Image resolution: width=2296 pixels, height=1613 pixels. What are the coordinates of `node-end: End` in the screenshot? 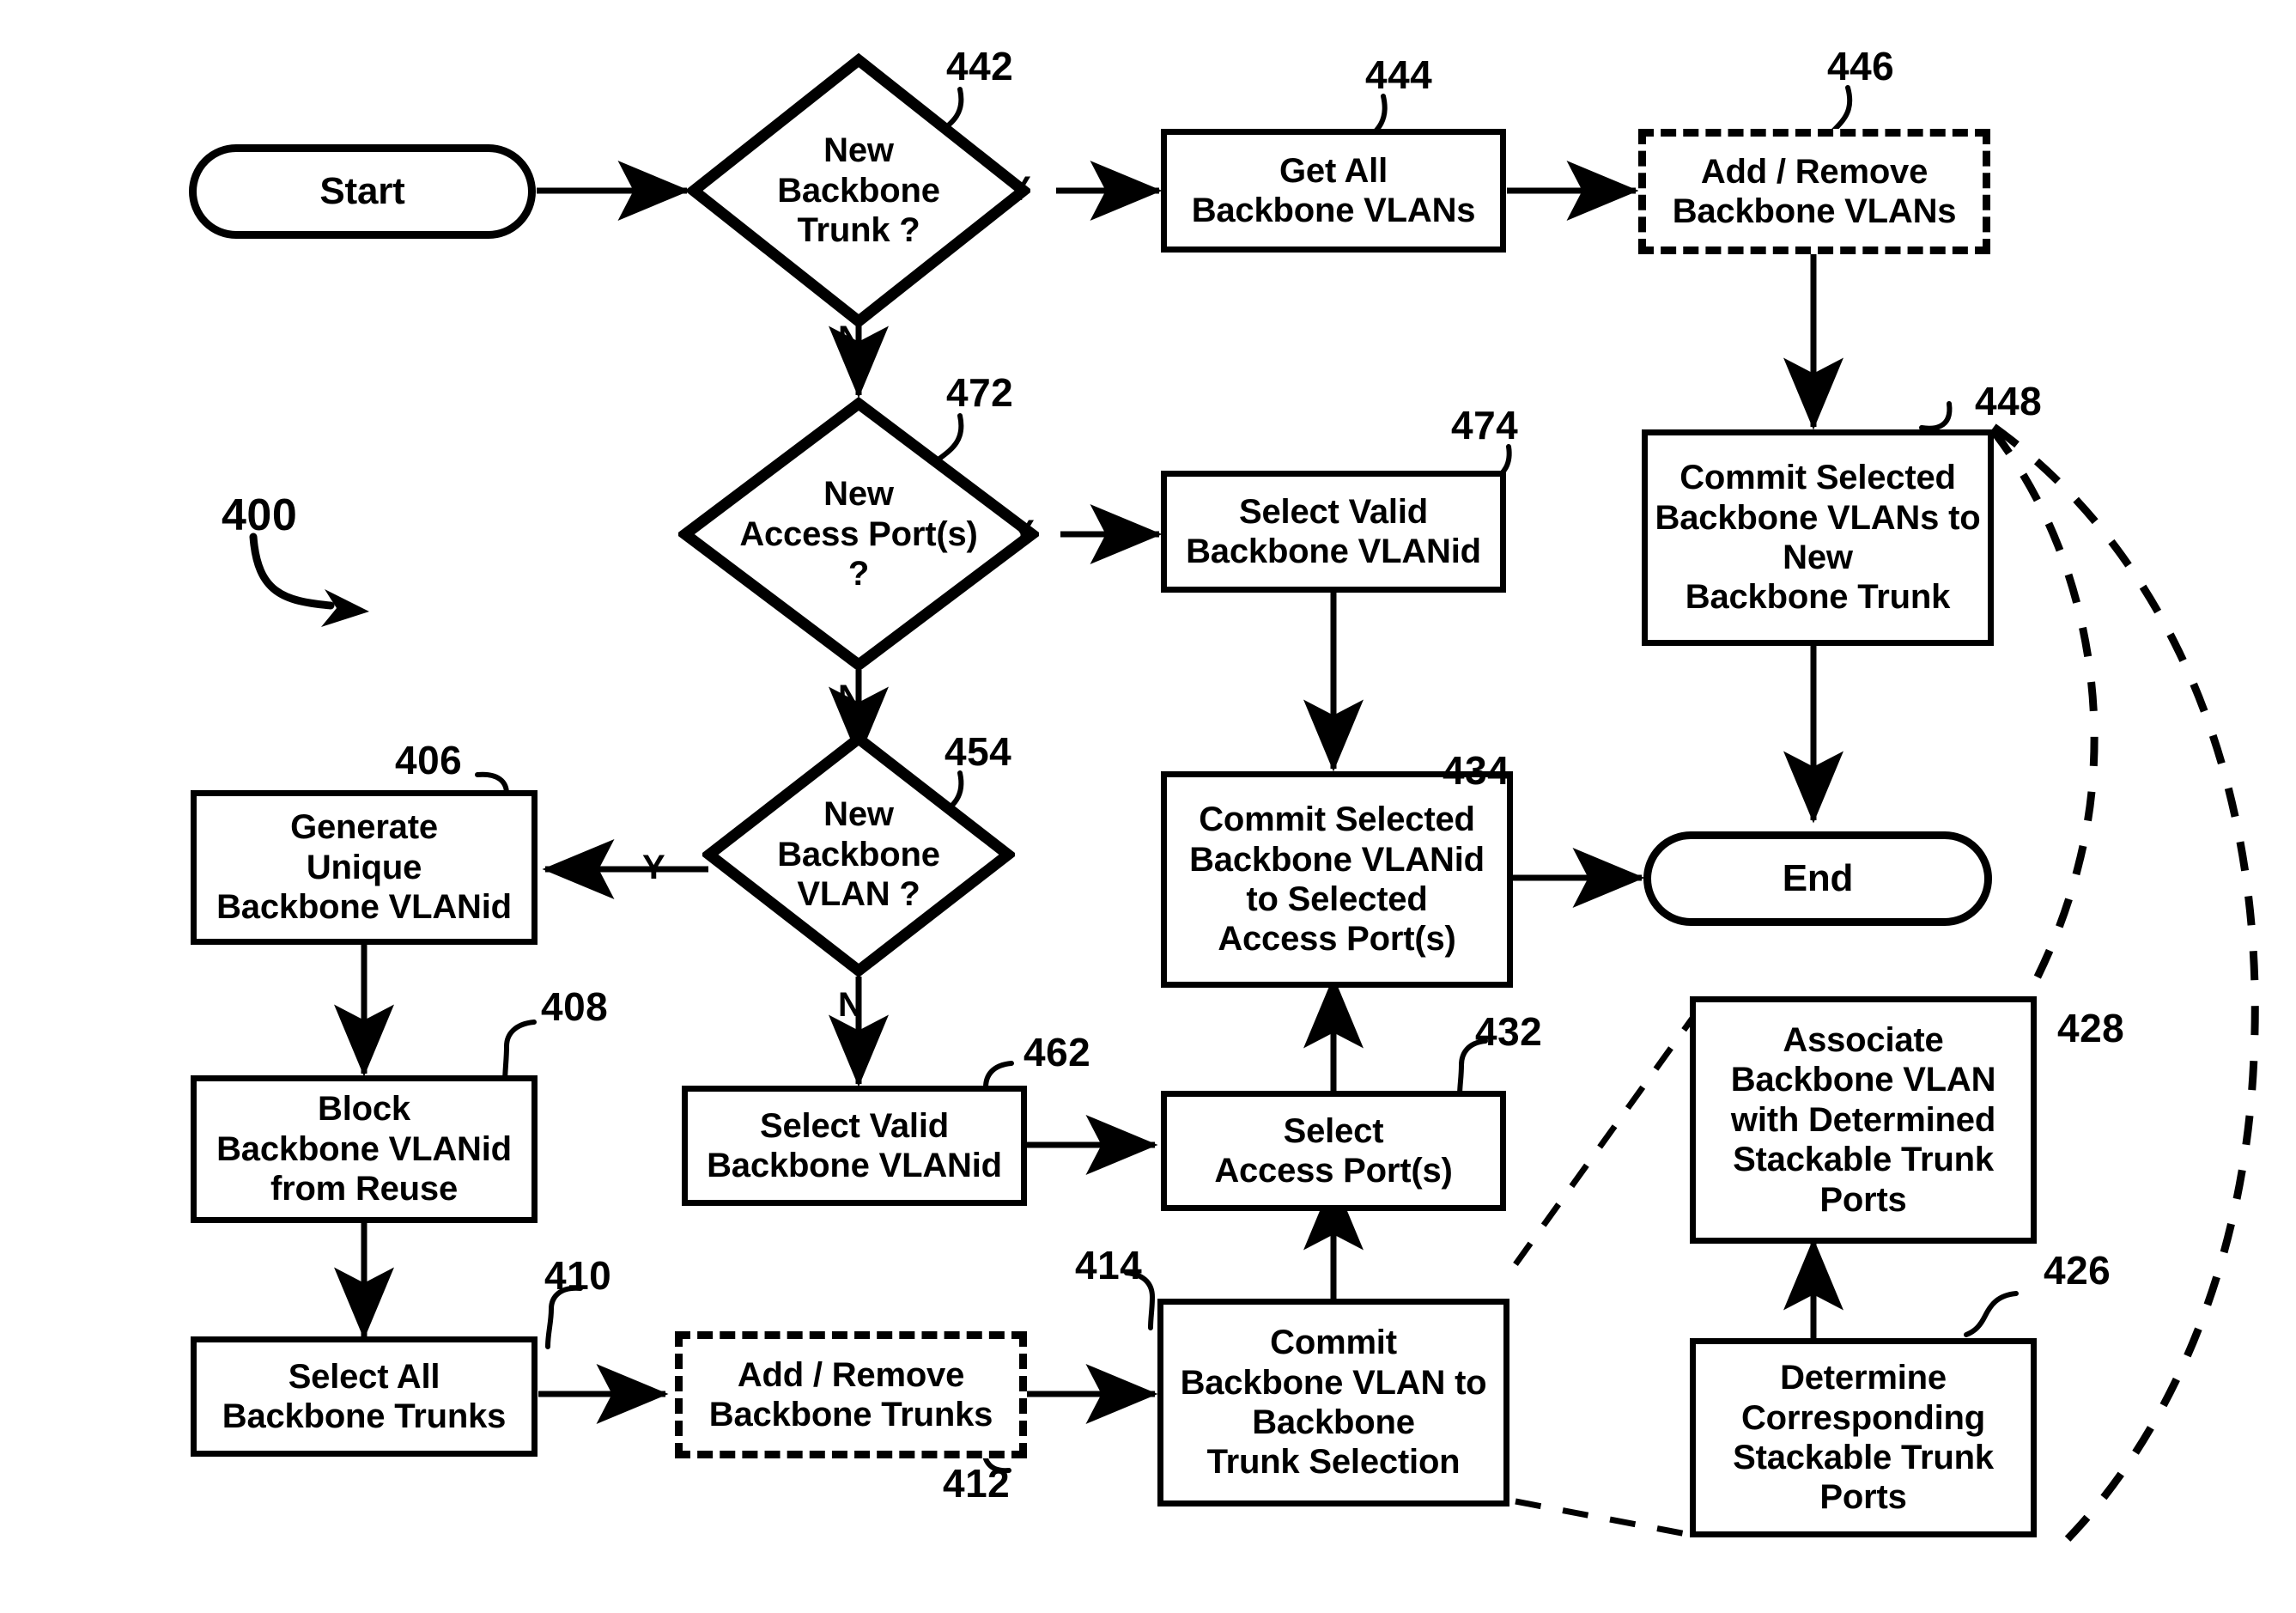 It's located at (1817, 878).